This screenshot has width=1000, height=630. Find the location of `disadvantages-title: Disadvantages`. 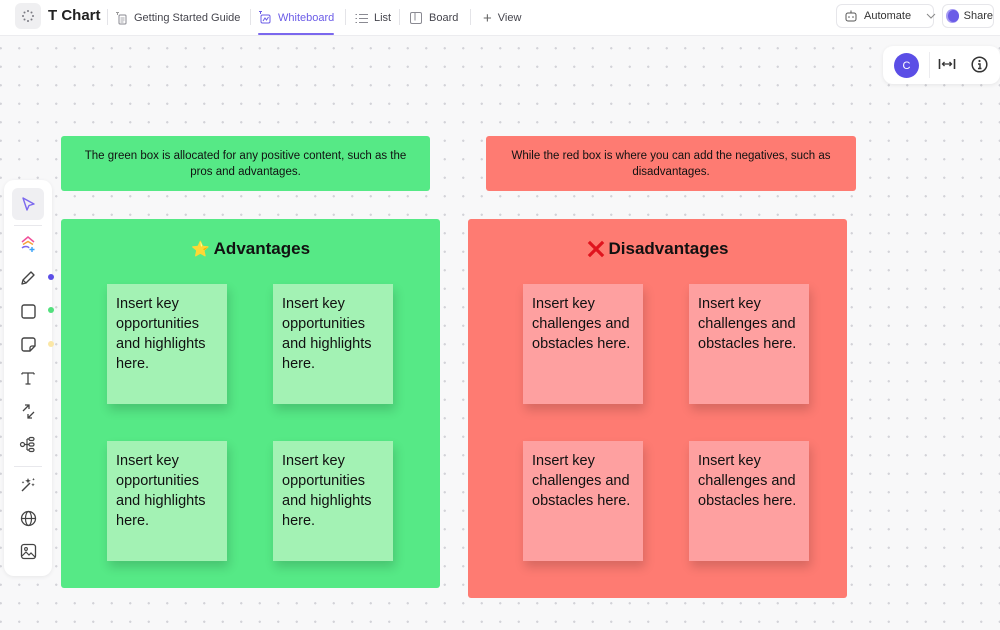

disadvantages-title: Disadvantages is located at coordinates (657, 249).